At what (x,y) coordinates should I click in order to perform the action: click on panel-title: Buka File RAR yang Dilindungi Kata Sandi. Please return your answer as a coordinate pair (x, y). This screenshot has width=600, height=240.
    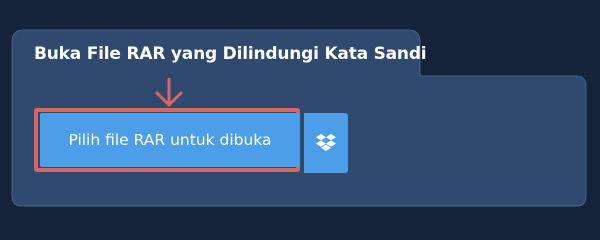
    Looking at the image, I should click on (230, 54).